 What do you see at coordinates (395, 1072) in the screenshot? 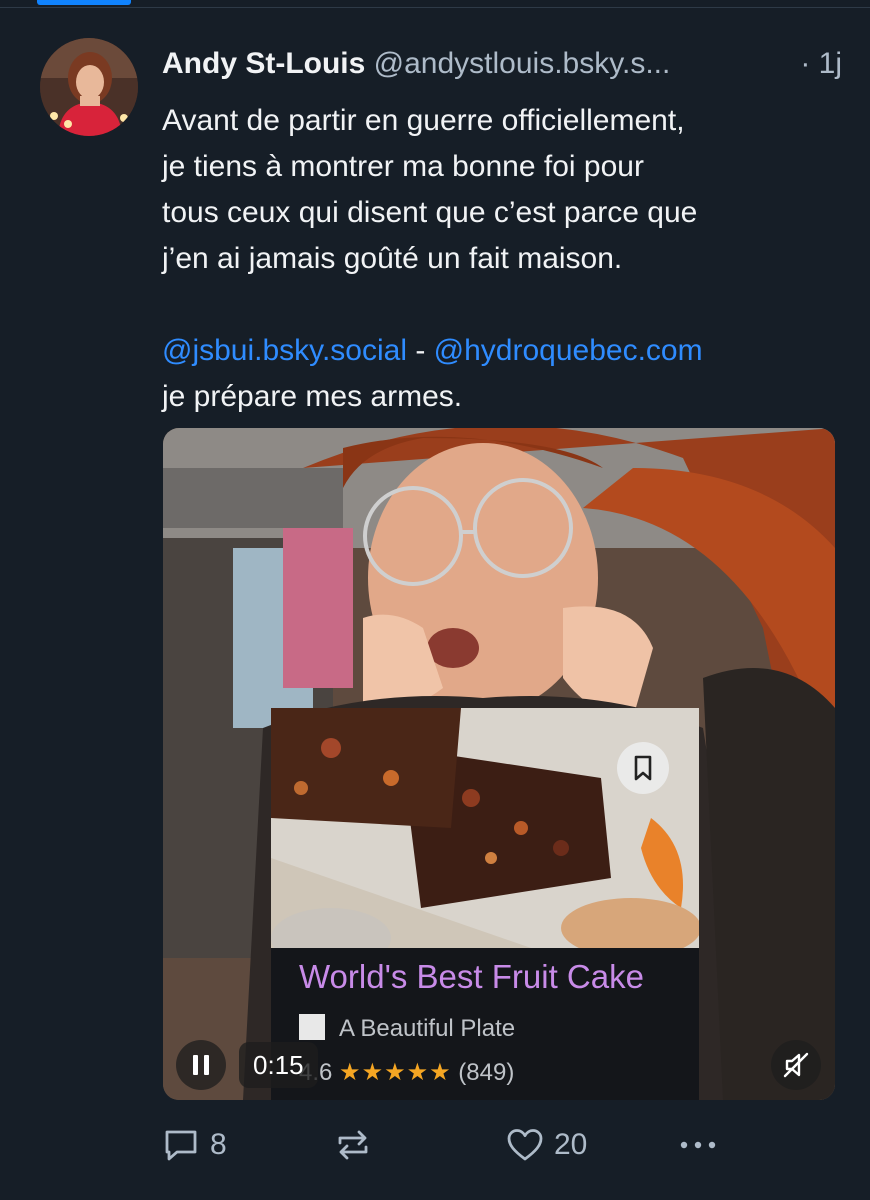
I see `rating-stars: ★★★★★` at bounding box center [395, 1072].